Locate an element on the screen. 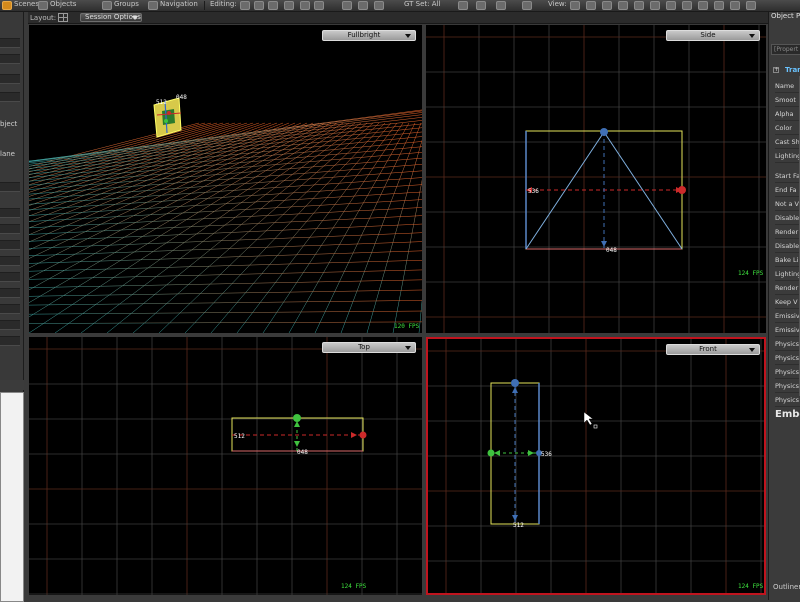 Image resolution: width=800 pixels, height=602 pixels. objects-tab: Objects is located at coordinates (63, 5).